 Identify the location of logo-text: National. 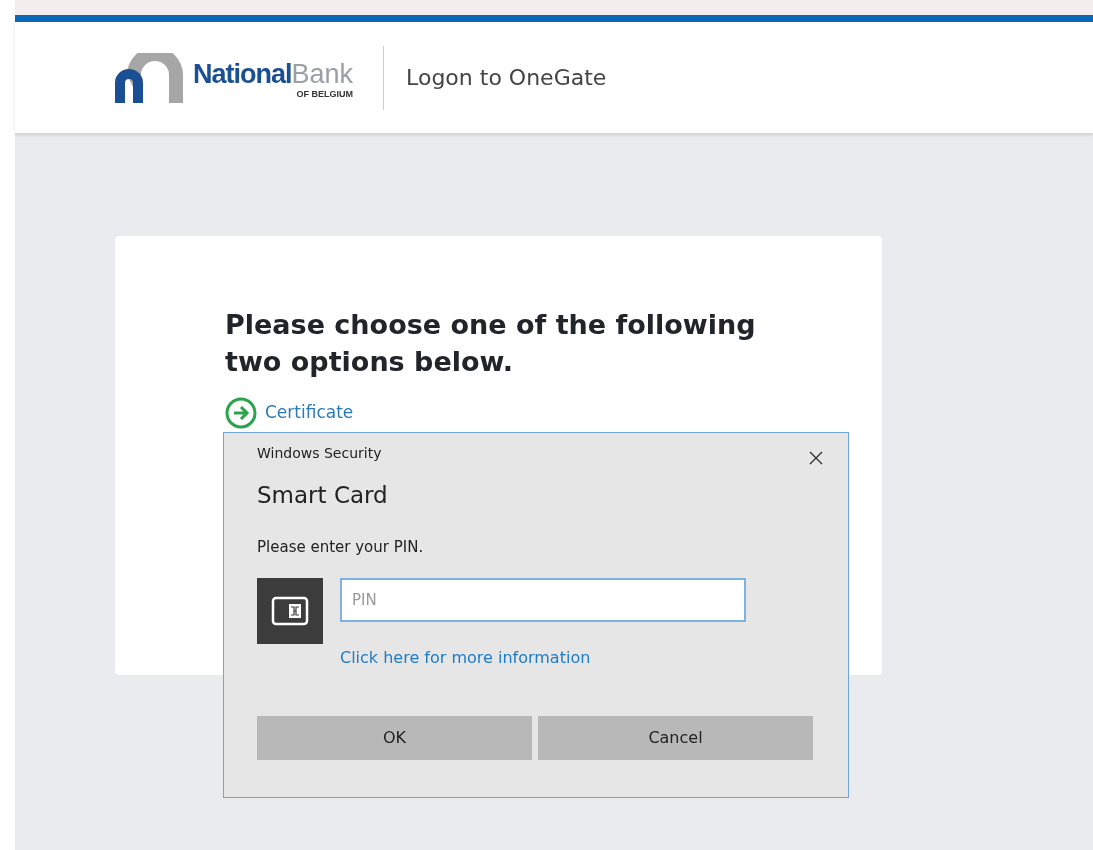
(242, 73).